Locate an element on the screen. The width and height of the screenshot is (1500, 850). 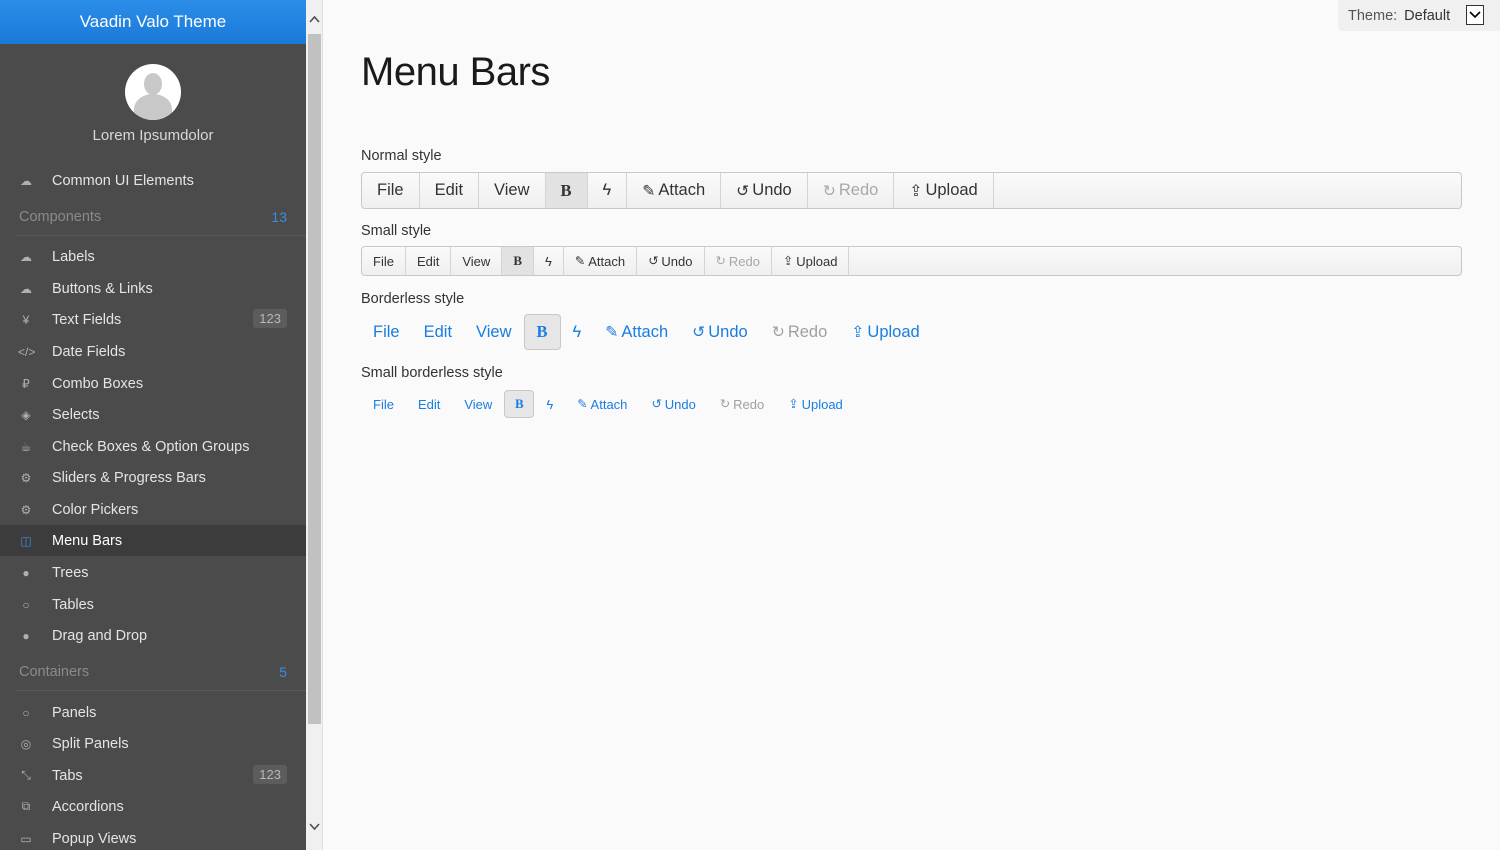
sidebar-item-accordions: ⧉ Accordions is located at coordinates (153, 806).